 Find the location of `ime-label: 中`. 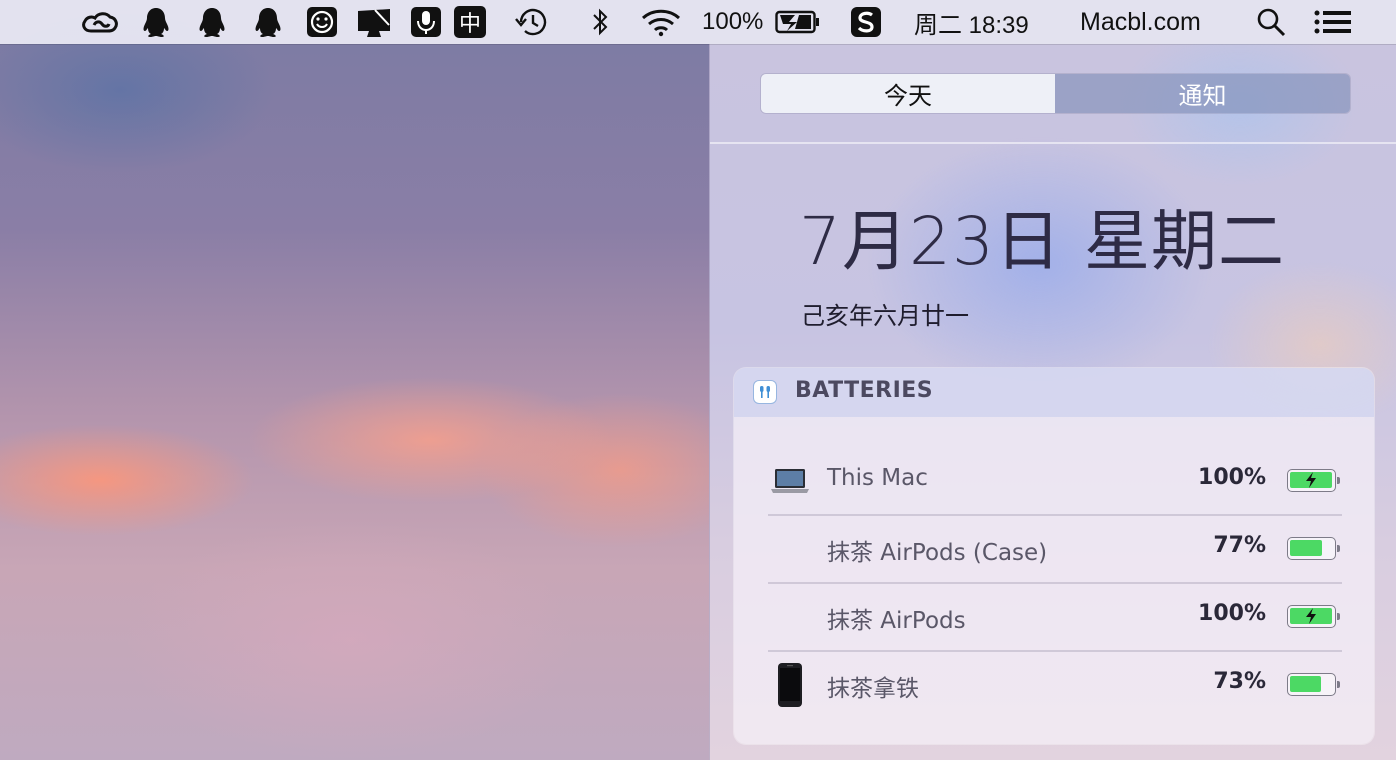

ime-label: 中 is located at coordinates (470, 22).